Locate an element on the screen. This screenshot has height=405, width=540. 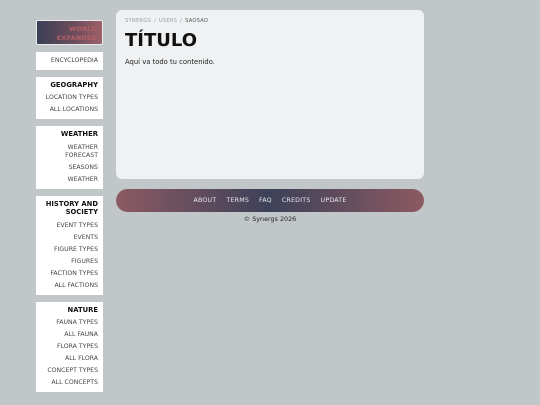
brand-line-2: EXPANDED is located at coordinates (76, 37).